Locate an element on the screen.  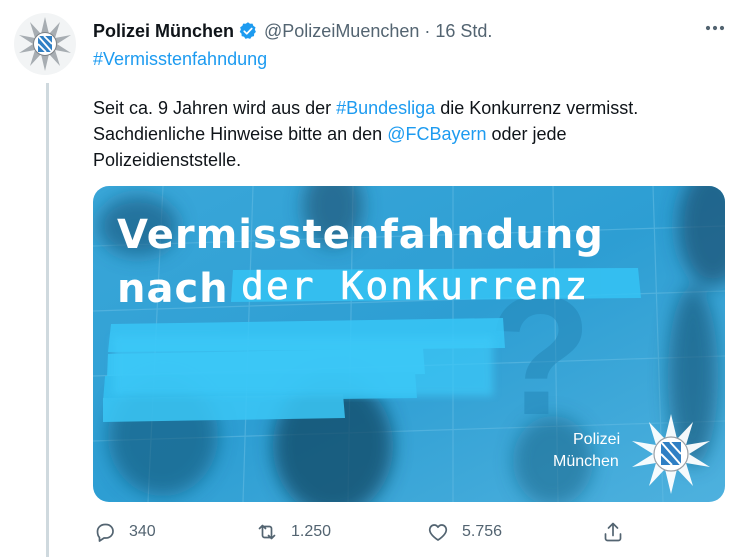
tweet-text-part1: Seit ca. 9 Jahren wird aus der is located at coordinates (215, 108).